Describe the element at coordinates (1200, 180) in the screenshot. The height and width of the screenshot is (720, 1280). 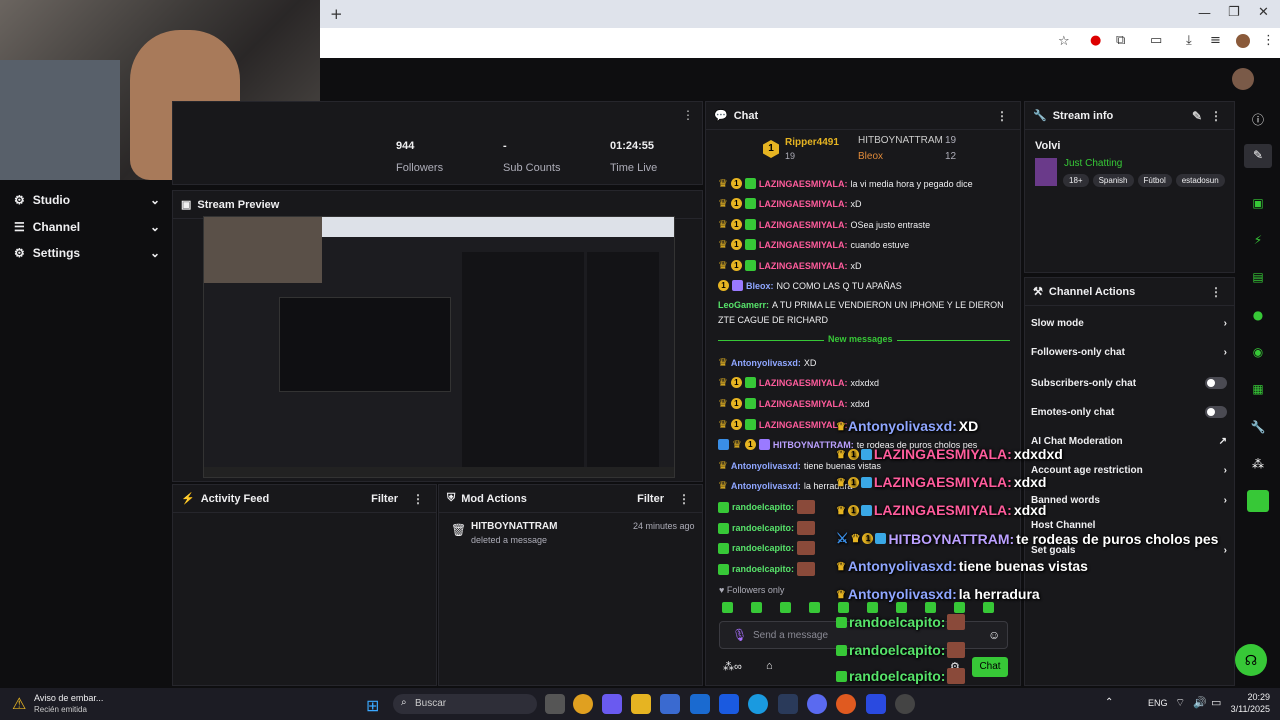
I see `tag: estadosun` at that location.